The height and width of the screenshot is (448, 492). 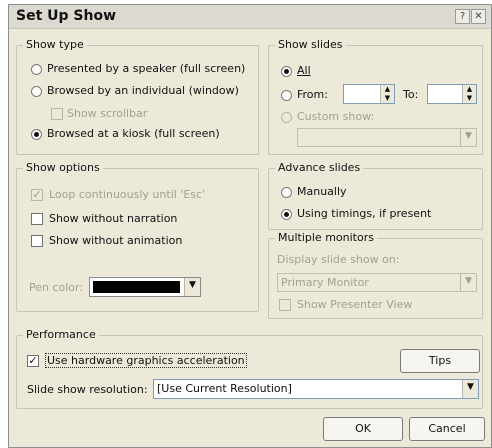 What do you see at coordinates (107, 113) in the screenshot?
I see `show-scrollbar-label: Show scrollbar` at bounding box center [107, 113].